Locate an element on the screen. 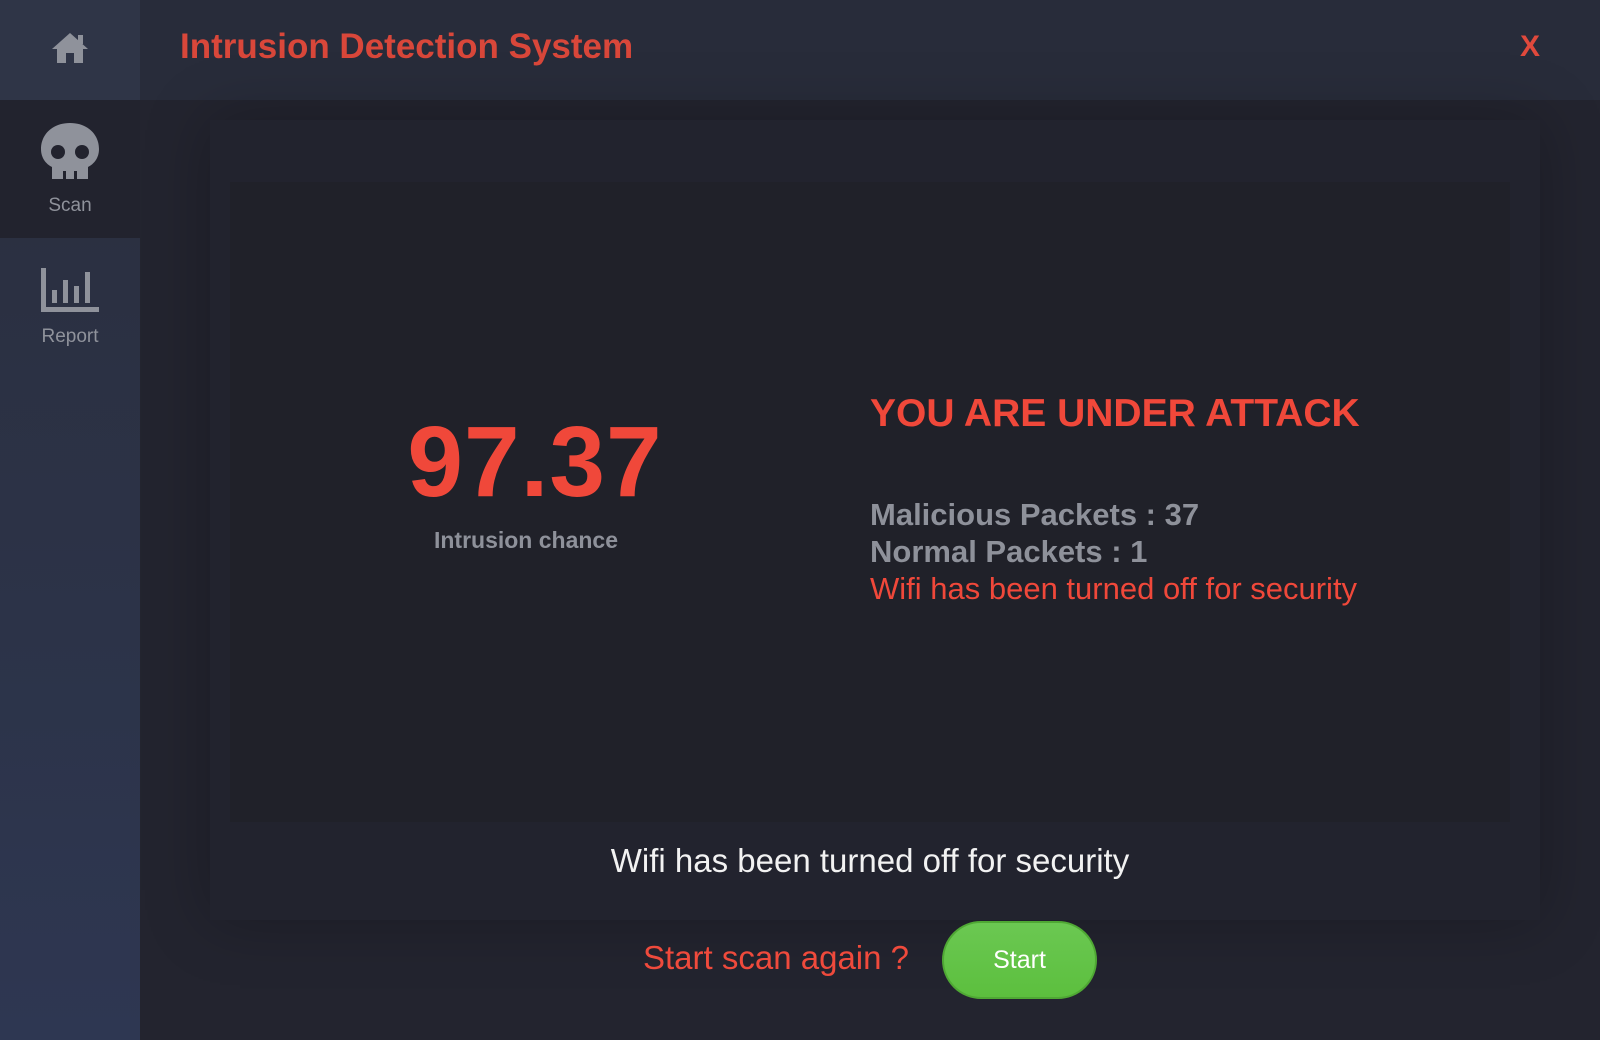 The height and width of the screenshot is (1040, 1600). sidebar-item-report: Report is located at coordinates (70, 307).